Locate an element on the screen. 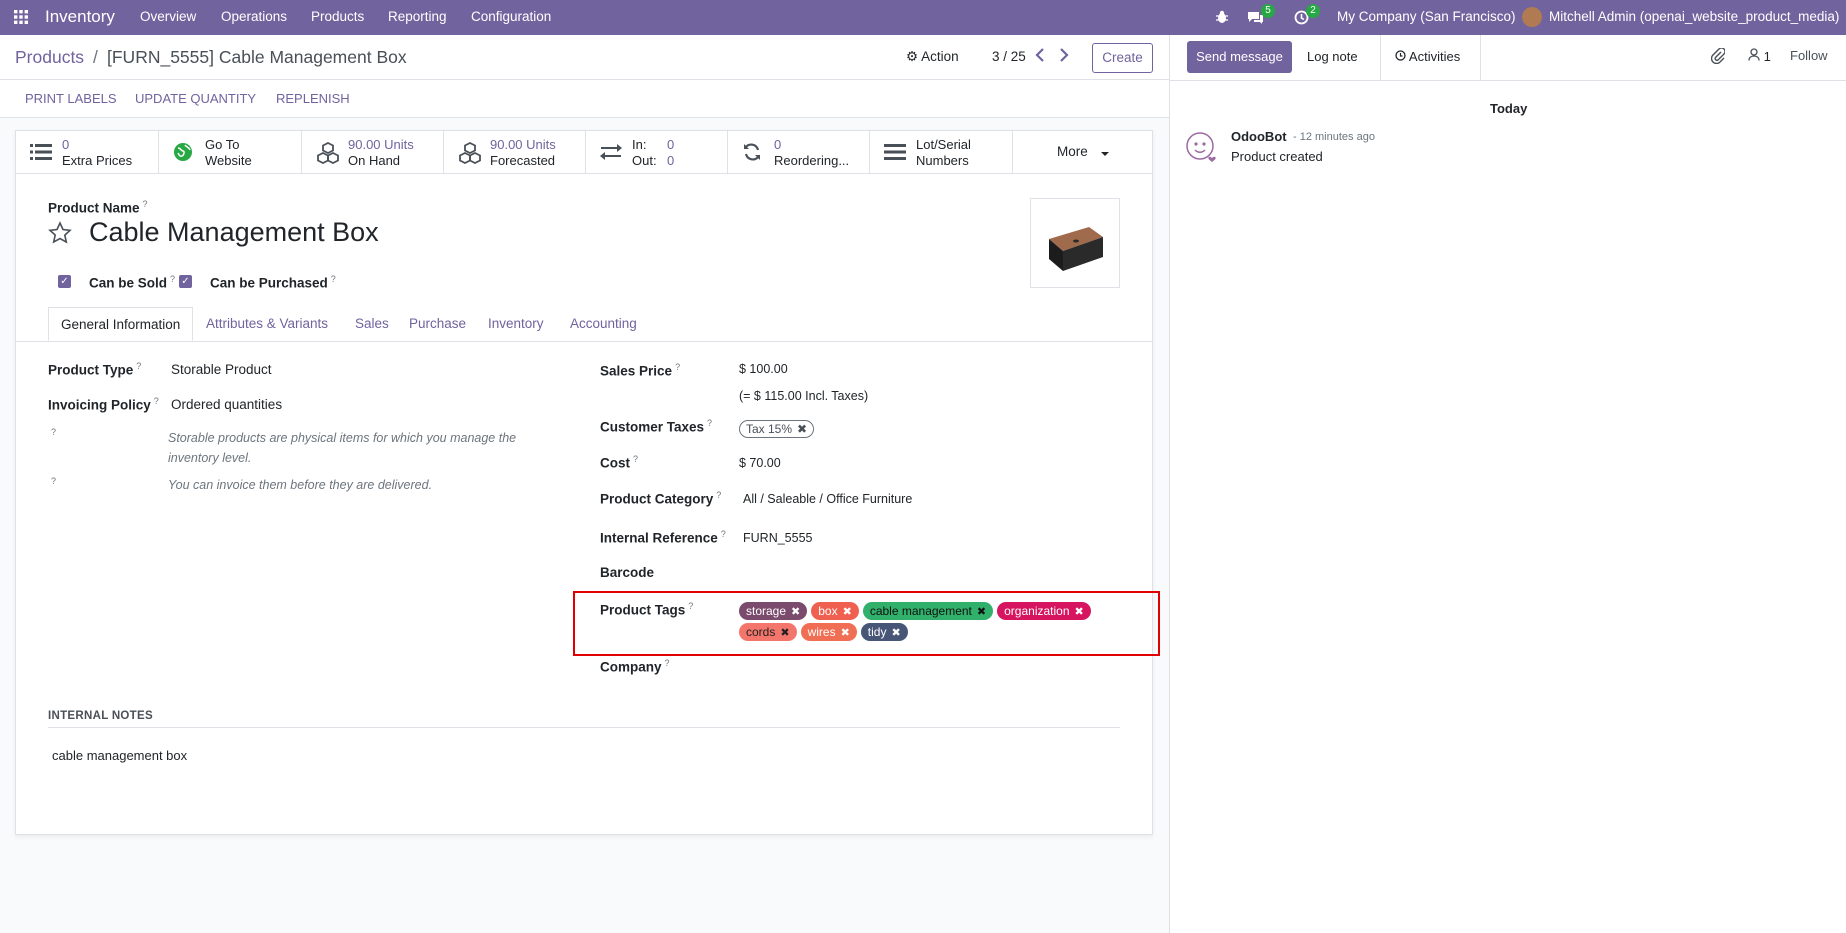 The width and height of the screenshot is (1846, 933). bug-icon is located at coordinates (1222, 17).